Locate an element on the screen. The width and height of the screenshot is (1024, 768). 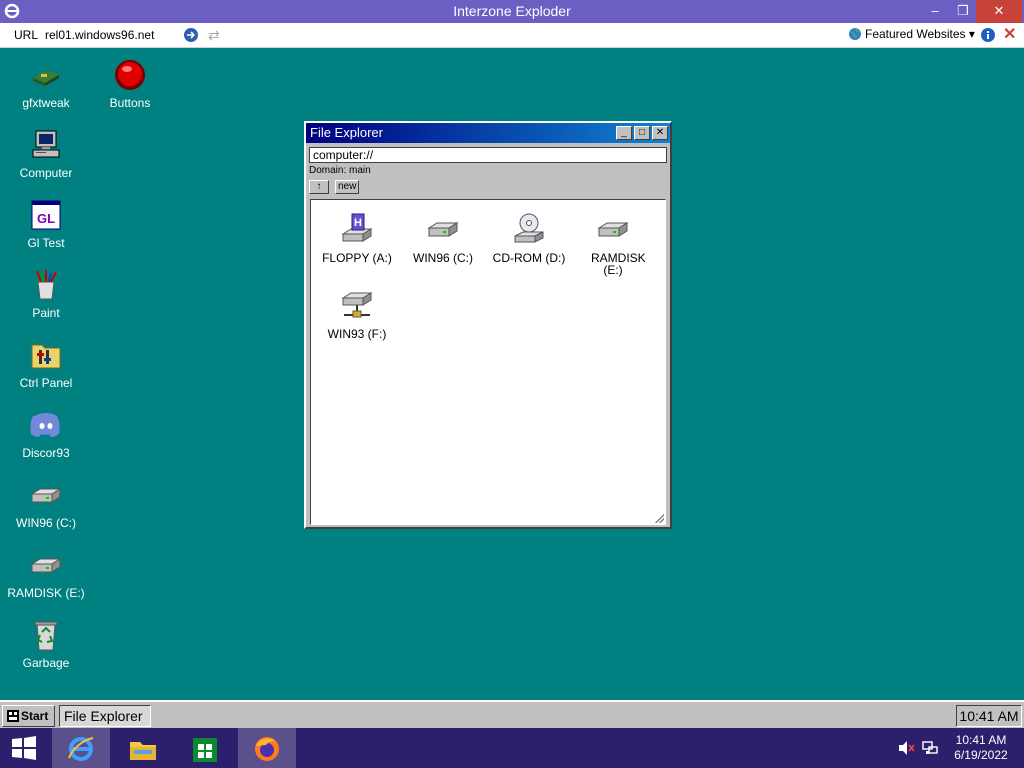
desktop-icon-gfxtweak: gfxtweak is located at coordinates (46, 84).